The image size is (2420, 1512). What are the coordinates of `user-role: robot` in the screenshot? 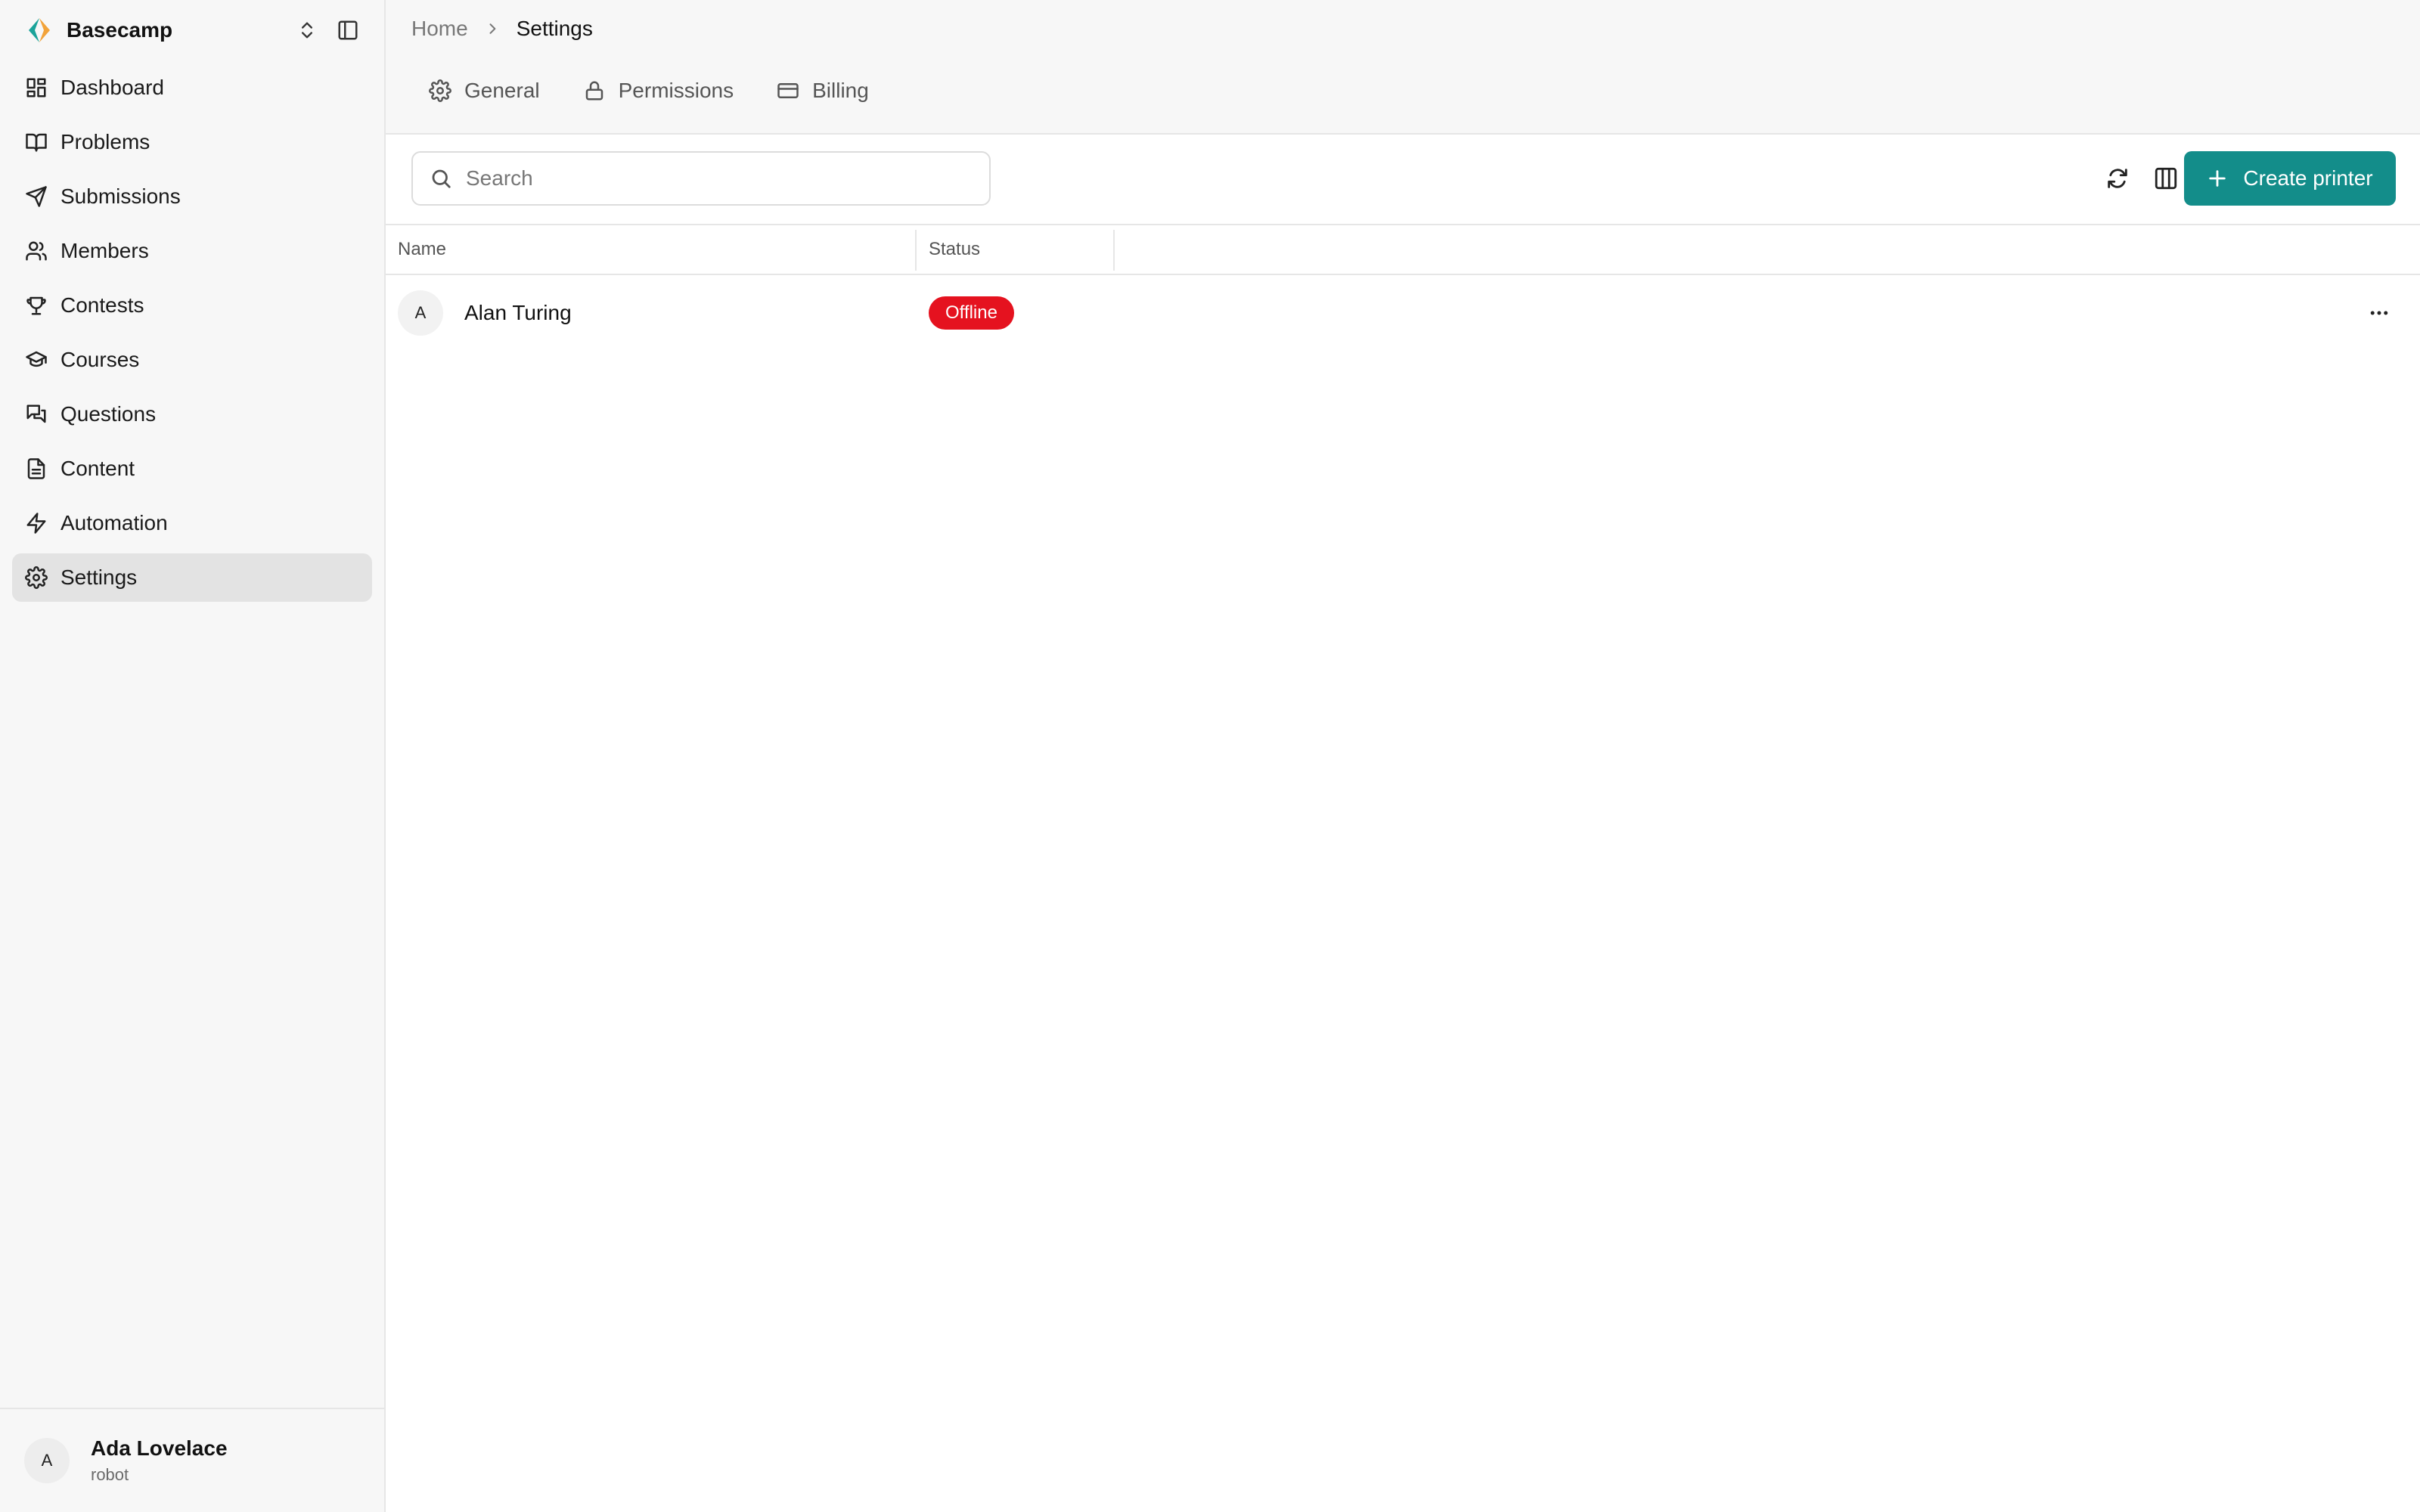 It's located at (110, 1475).